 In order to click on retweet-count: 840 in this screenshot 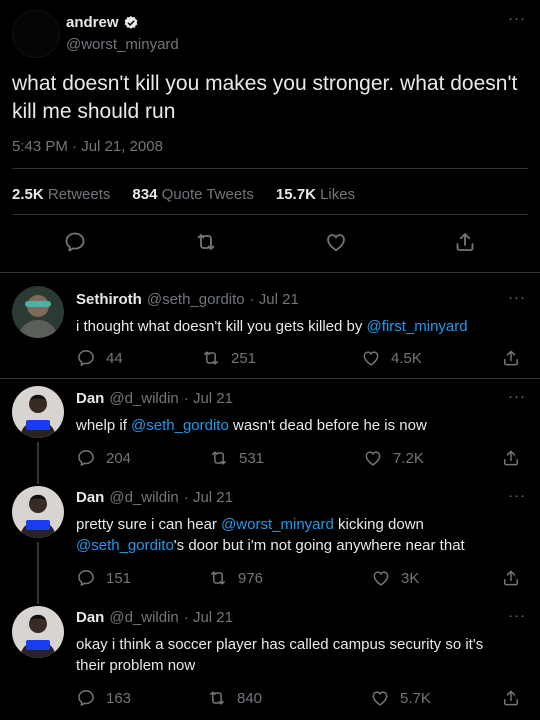, I will do `click(250, 698)`.